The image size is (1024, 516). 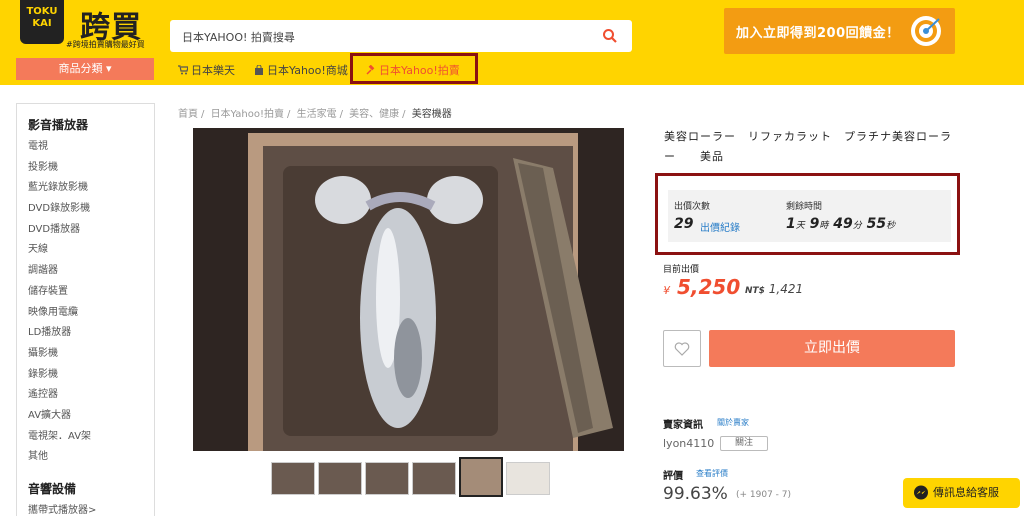 I want to click on messenger-label: 傳訊息給客服, so click(x=966, y=492).